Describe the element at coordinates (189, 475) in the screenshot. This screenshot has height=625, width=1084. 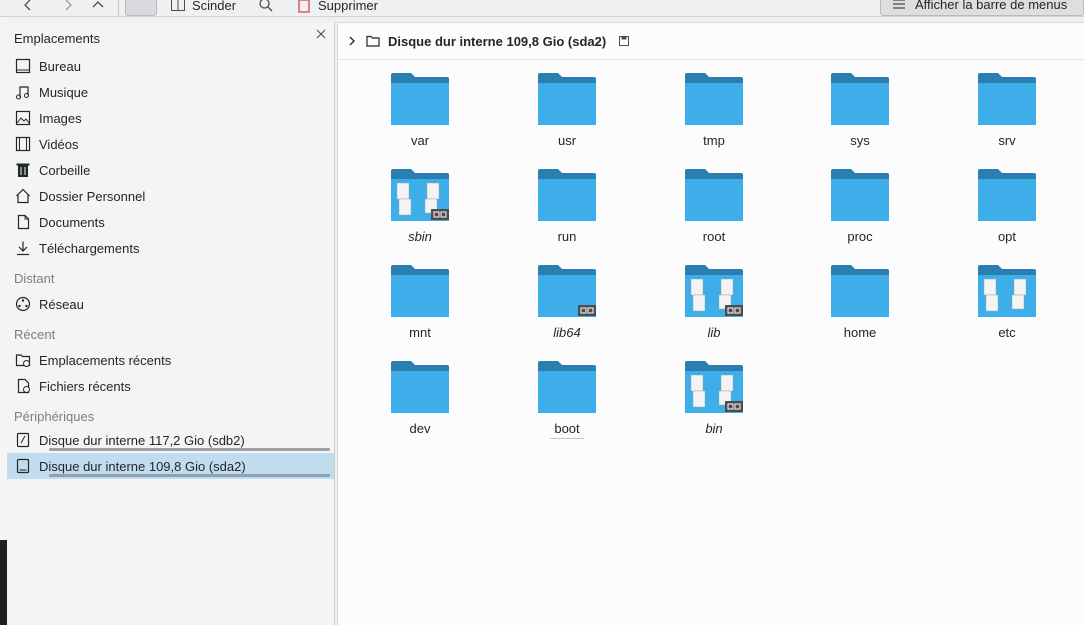
I see `disk-usage-bar` at that location.